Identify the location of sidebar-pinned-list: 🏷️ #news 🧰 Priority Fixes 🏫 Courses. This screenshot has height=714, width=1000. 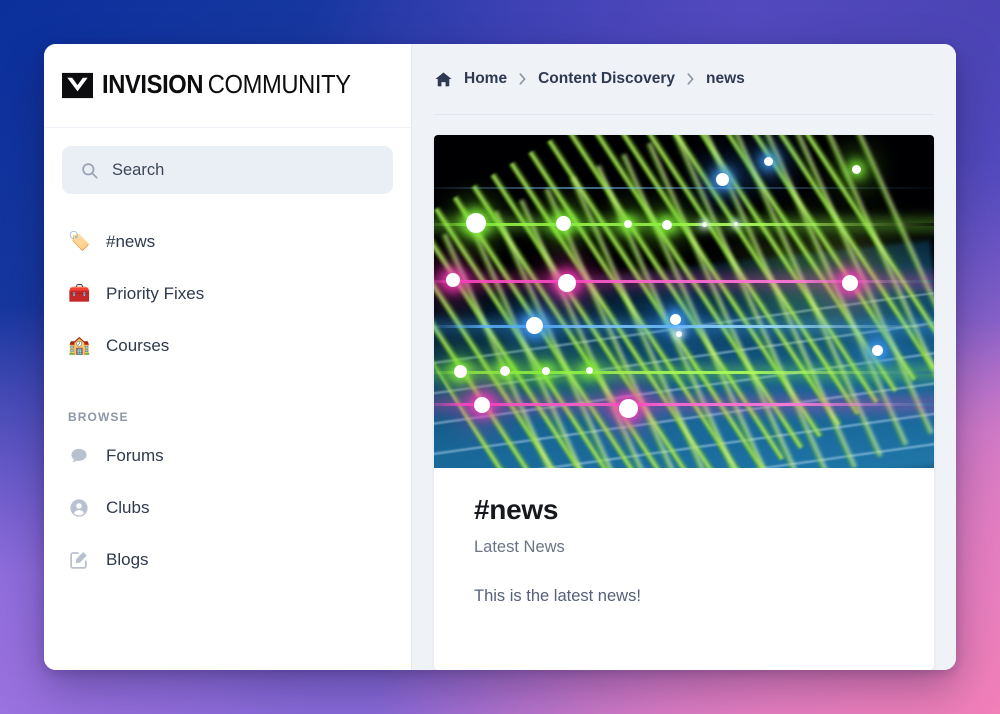
(227, 294).